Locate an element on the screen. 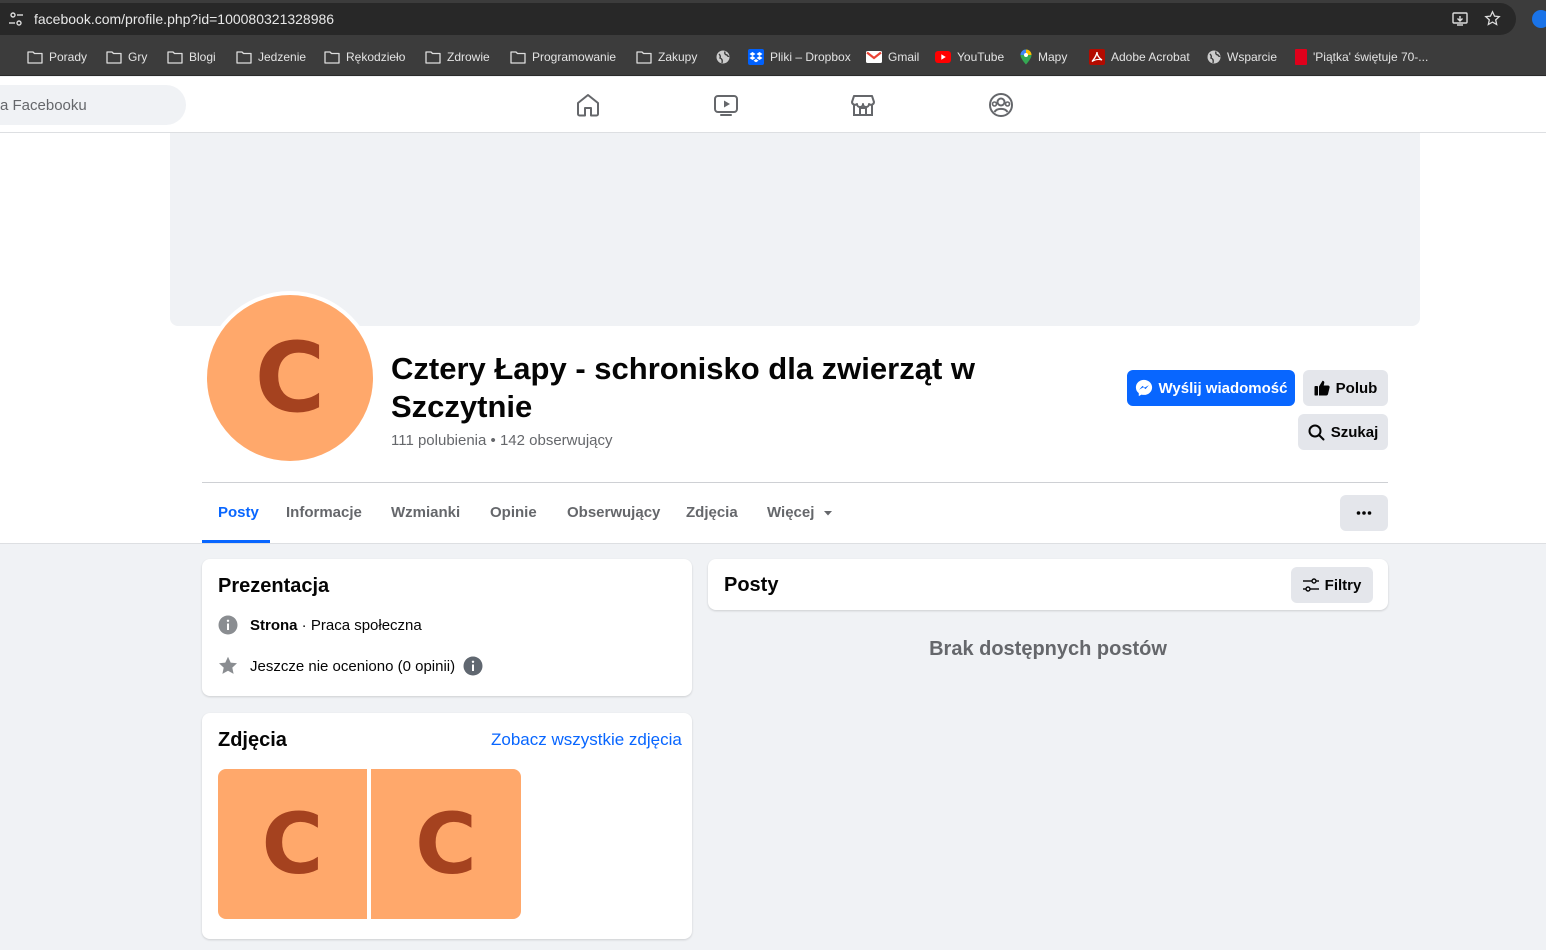 Image resolution: width=1546 pixels, height=950 pixels. marketplace-icon is located at coordinates (863, 105).